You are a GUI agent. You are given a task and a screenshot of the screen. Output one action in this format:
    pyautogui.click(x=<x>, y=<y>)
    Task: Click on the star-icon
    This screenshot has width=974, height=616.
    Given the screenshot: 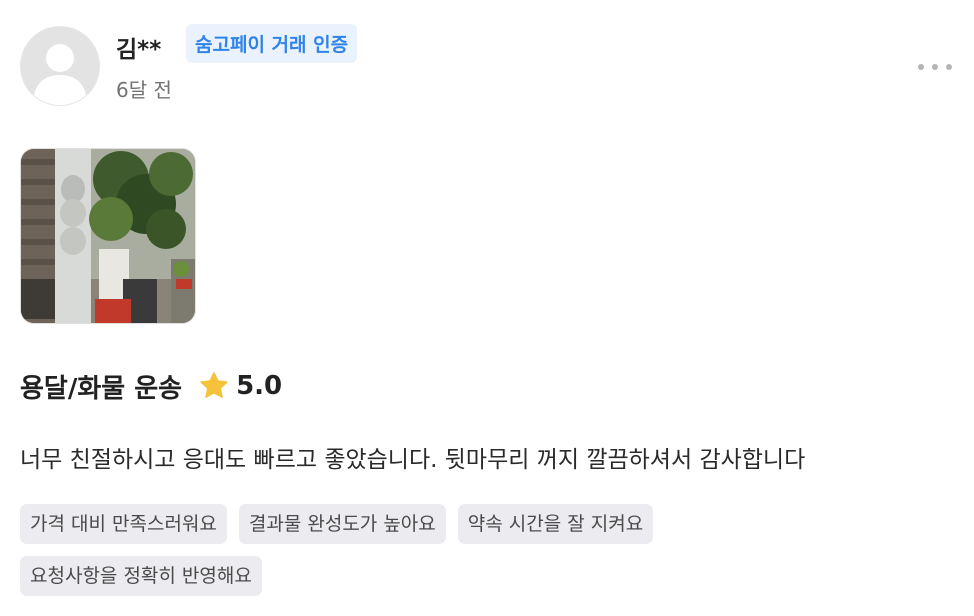 What is the action you would take?
    pyautogui.click(x=214, y=385)
    